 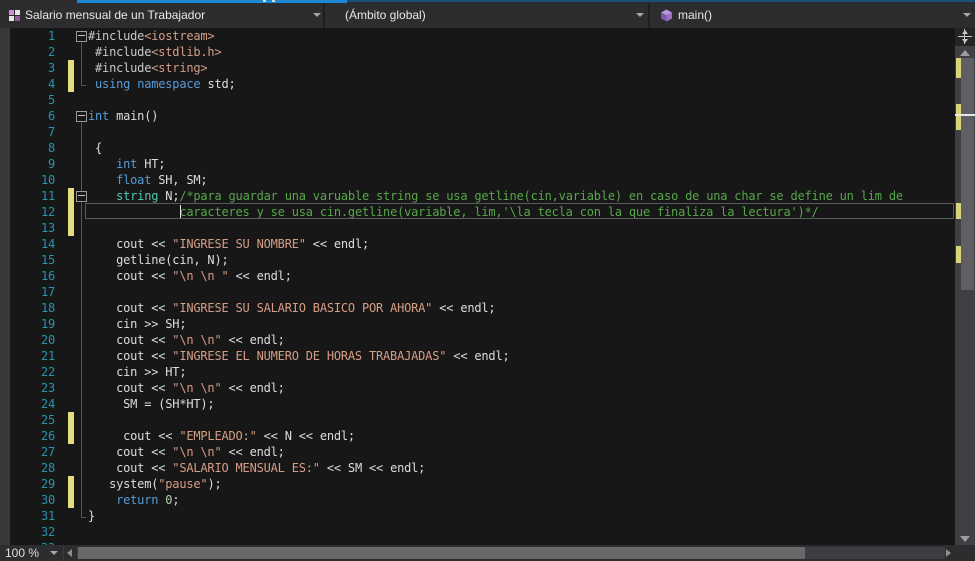 What do you see at coordinates (155, 52) in the screenshot?
I see `code-line: #include<stdlib.h>` at bounding box center [155, 52].